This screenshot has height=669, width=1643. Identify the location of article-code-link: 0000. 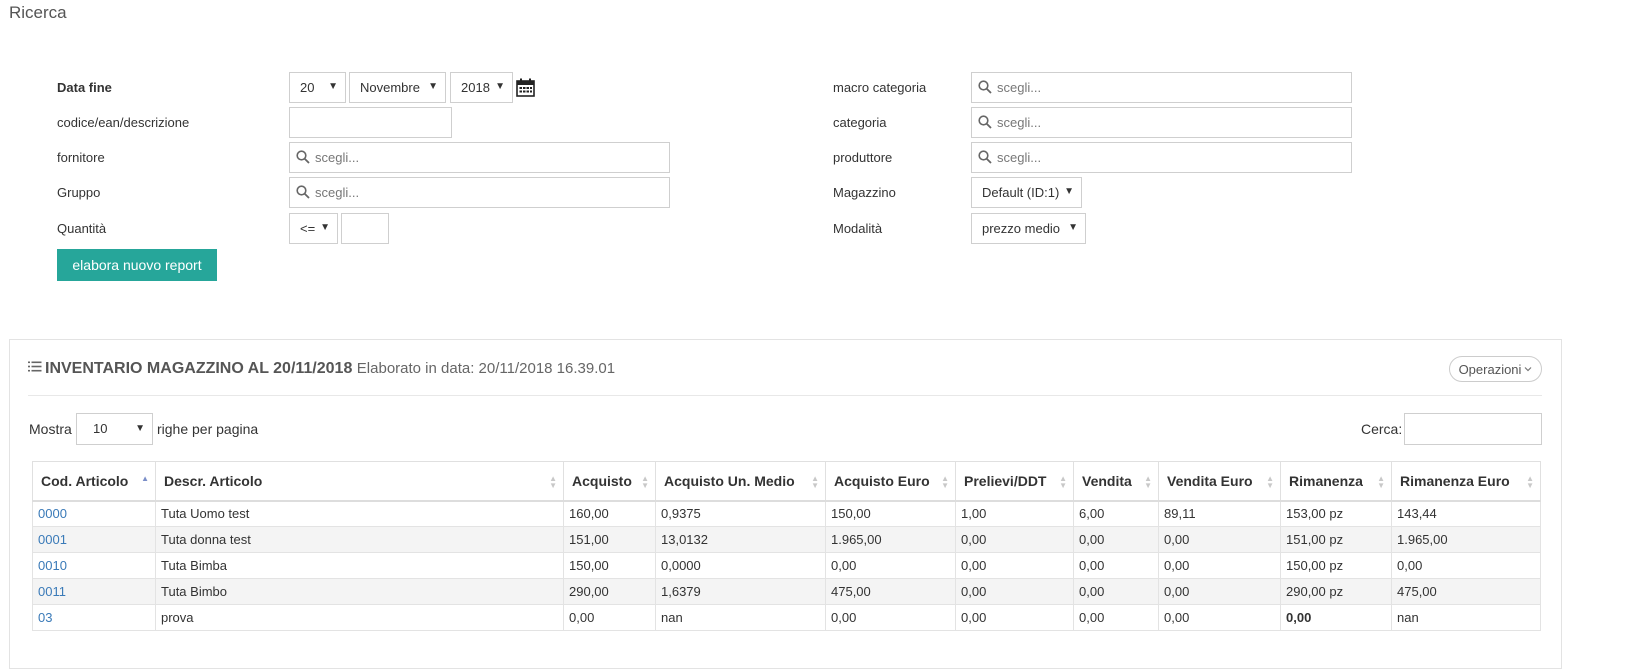
(94, 513).